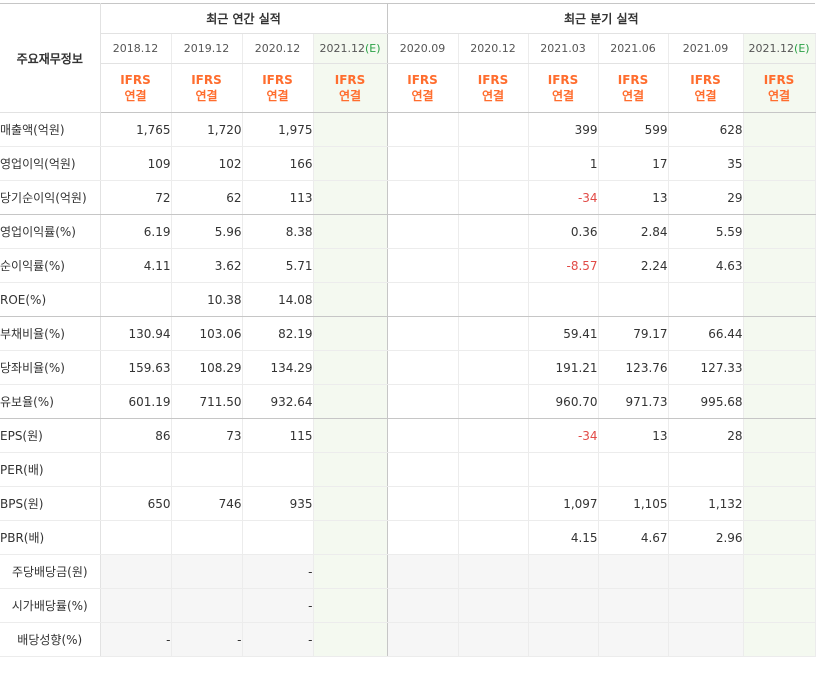 The height and width of the screenshot is (676, 823). I want to click on table-cell: 66.44, so click(706, 333).